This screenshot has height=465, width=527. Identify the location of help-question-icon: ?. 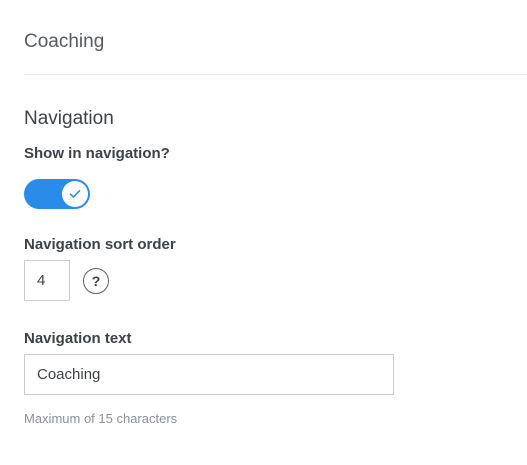
(96, 281).